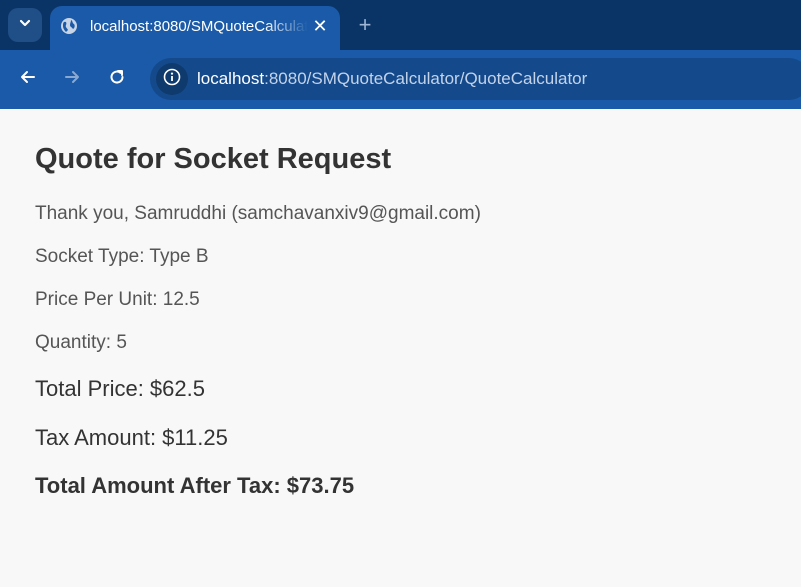  I want to click on arrow-right-icon, so click(72, 79).